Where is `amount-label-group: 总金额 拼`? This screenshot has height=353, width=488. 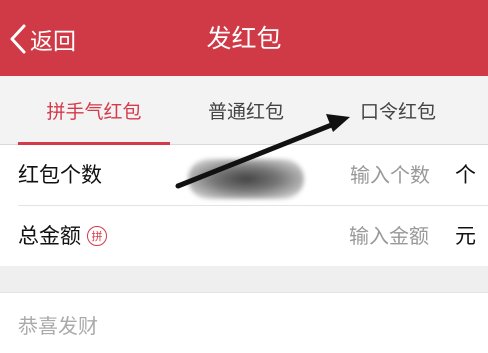
amount-label-group: 总金额 拼 is located at coordinates (62, 236).